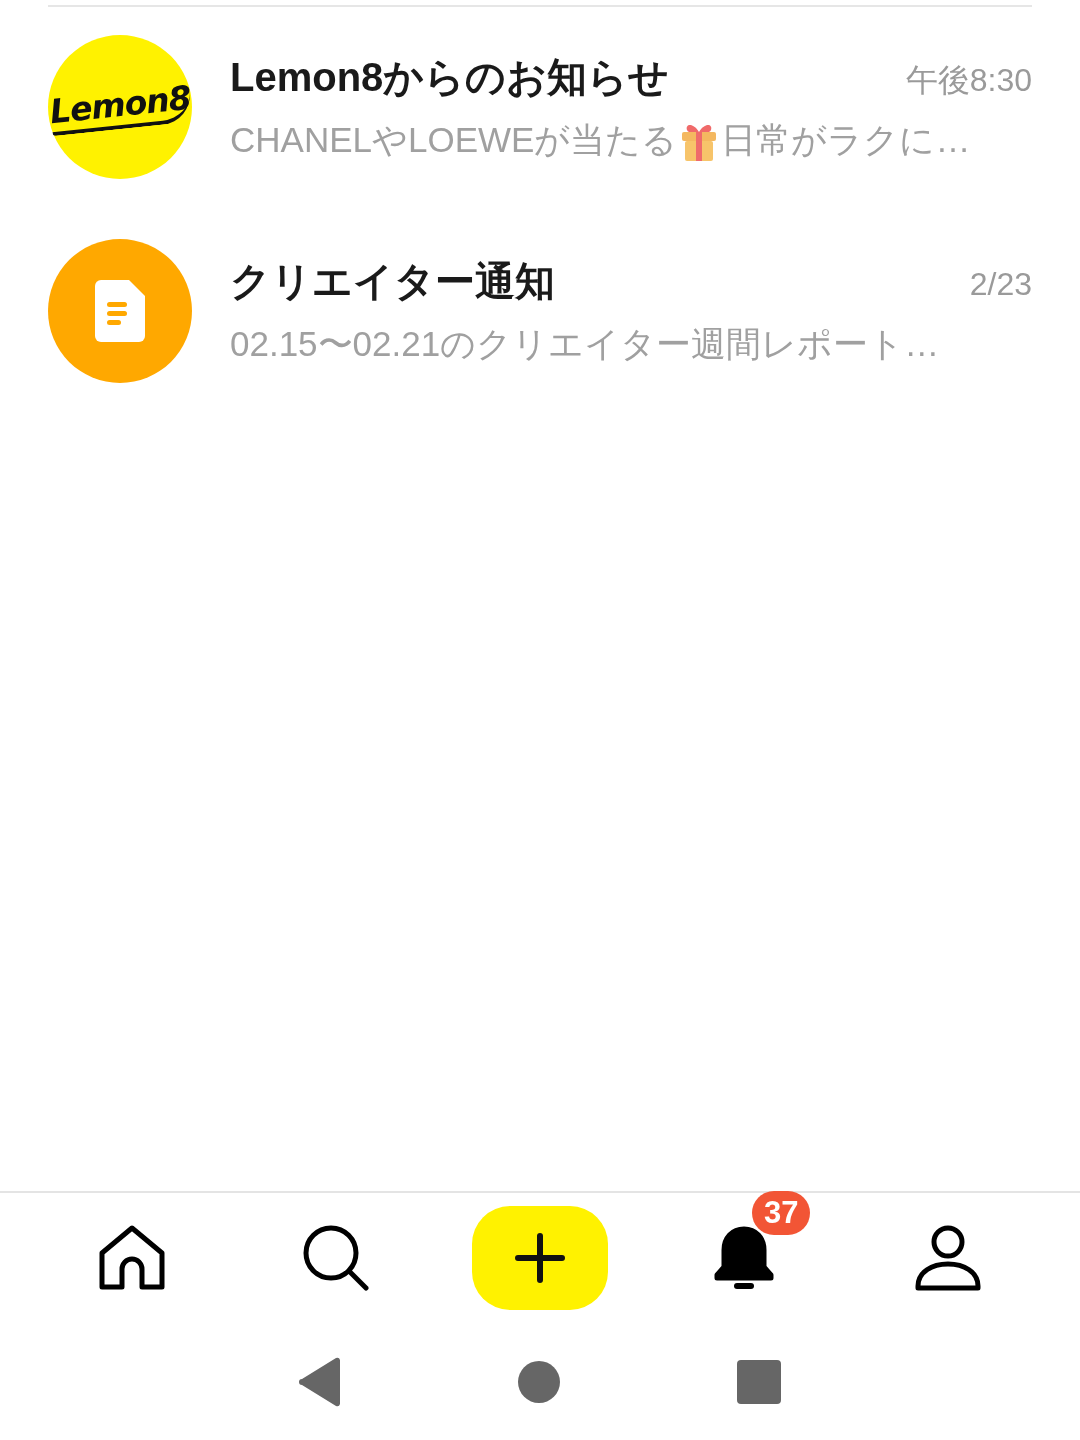  What do you see at coordinates (1000, 284) in the screenshot?
I see `notification-time: 2/23` at bounding box center [1000, 284].